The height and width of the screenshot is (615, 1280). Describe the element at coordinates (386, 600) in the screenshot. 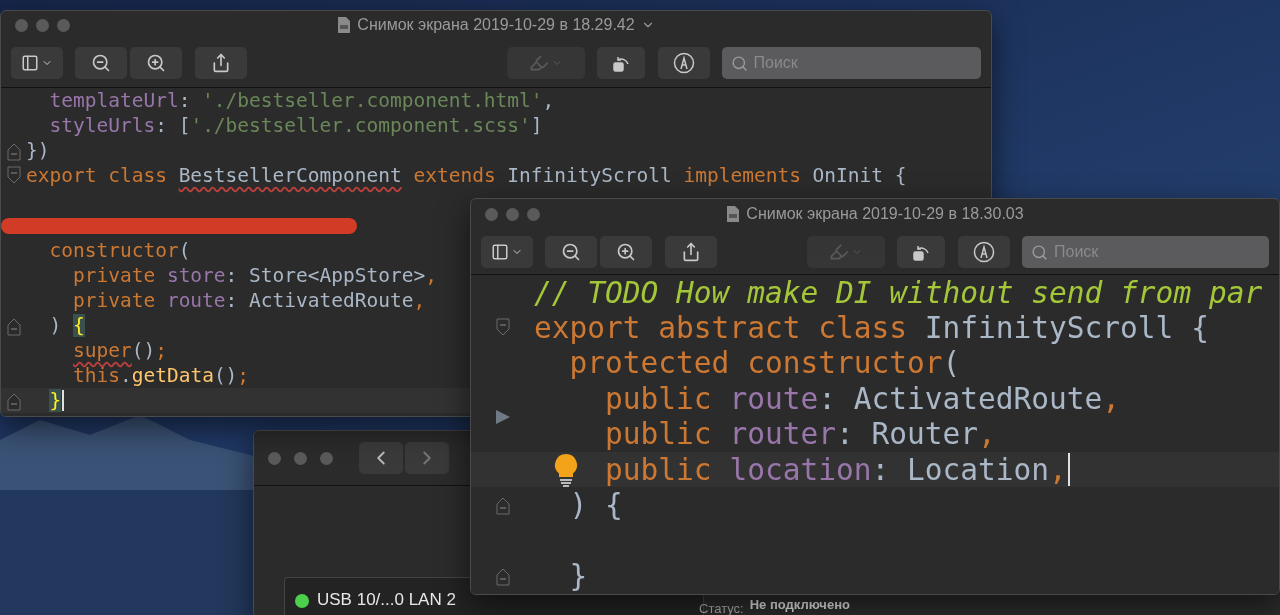

I see `network-service-name: USB 10/...0 LAN 2` at that location.